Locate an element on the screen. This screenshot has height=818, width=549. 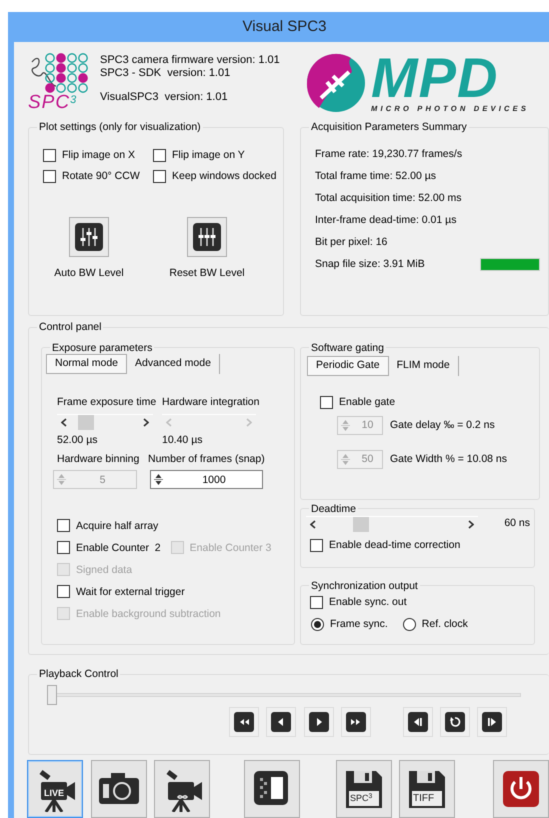
window-title: Visual SPC3 is located at coordinates (284, 27).